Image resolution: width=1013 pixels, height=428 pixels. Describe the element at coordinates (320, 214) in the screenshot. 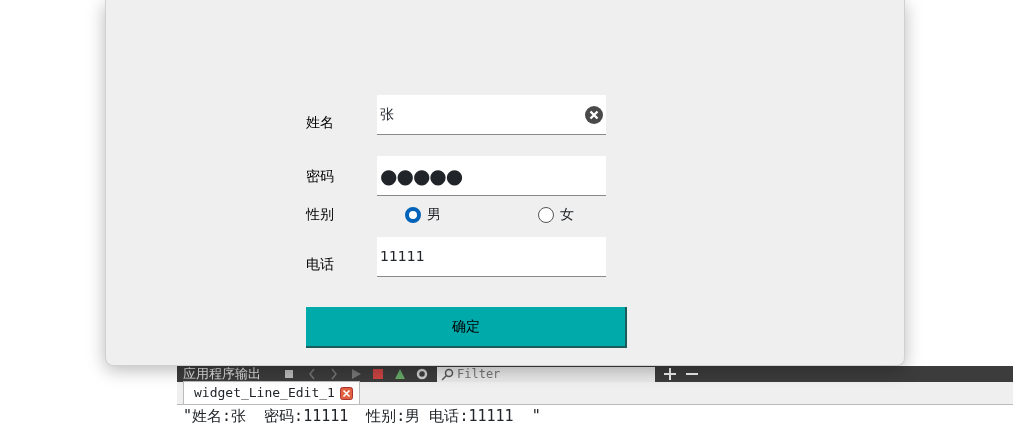

I see `field-label: 性别` at that location.